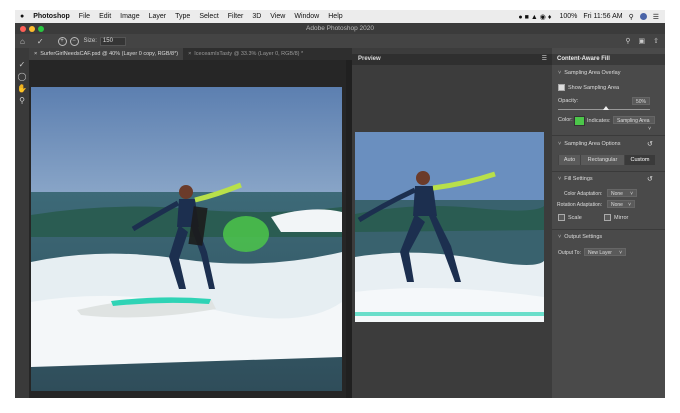  I want to click on section-heading: Sampling Area Overlay, so click(592, 73).